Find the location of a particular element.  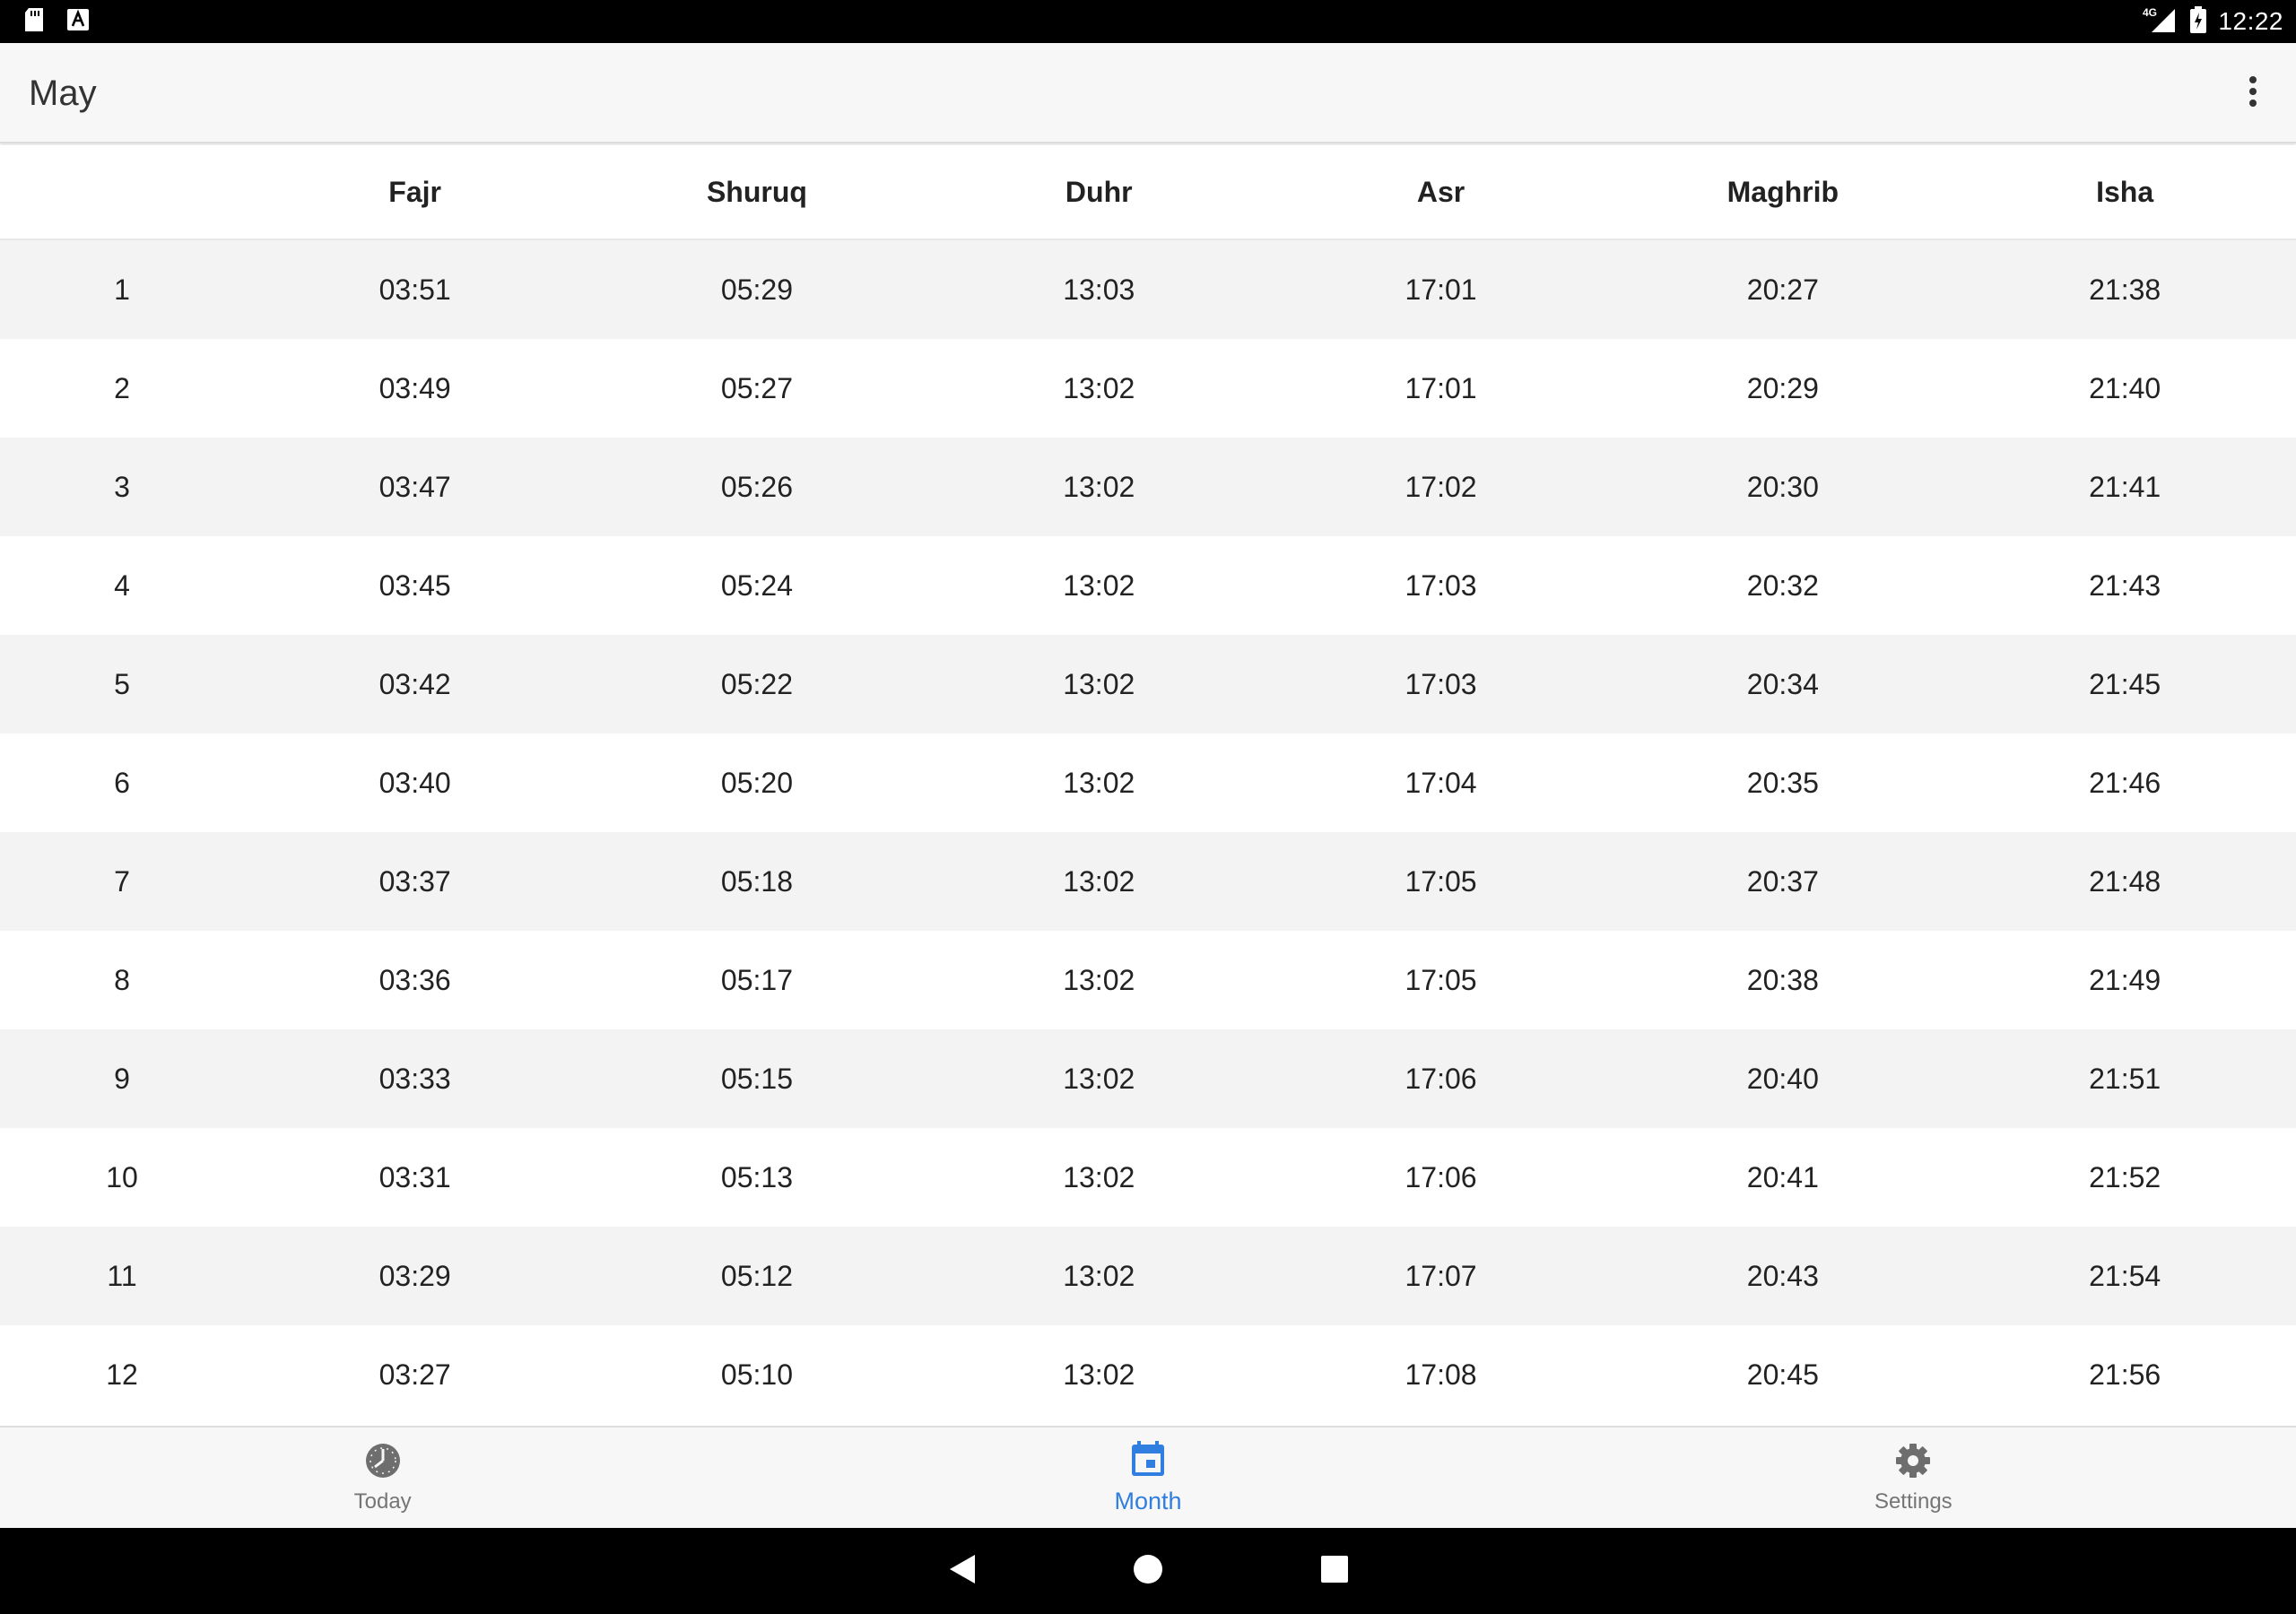

cell-day: 1 is located at coordinates (122, 289).